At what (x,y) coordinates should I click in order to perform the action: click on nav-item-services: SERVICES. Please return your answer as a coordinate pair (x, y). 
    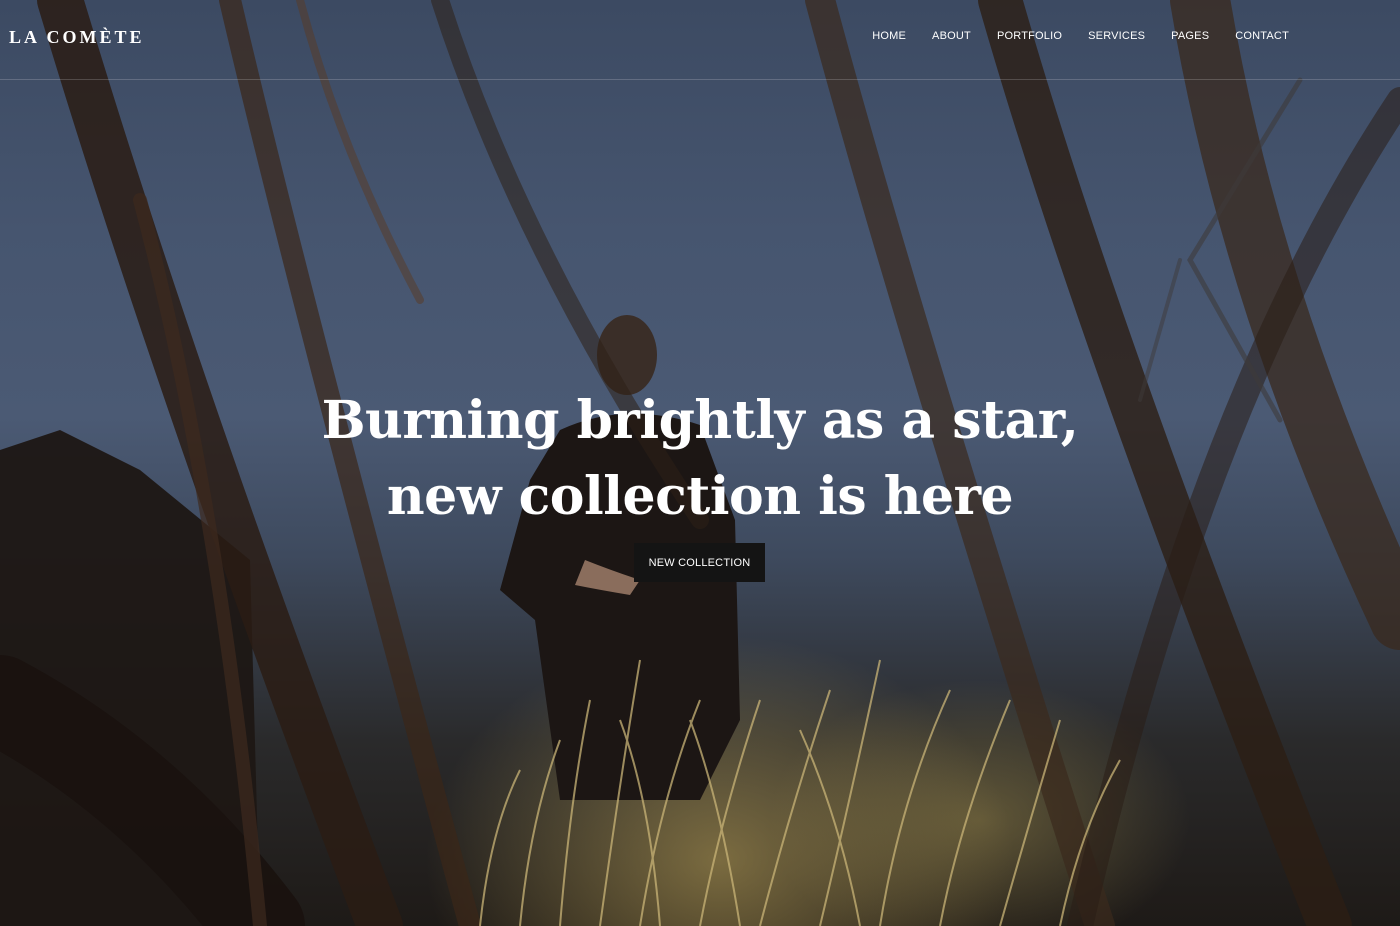
    Looking at the image, I should click on (1116, 36).